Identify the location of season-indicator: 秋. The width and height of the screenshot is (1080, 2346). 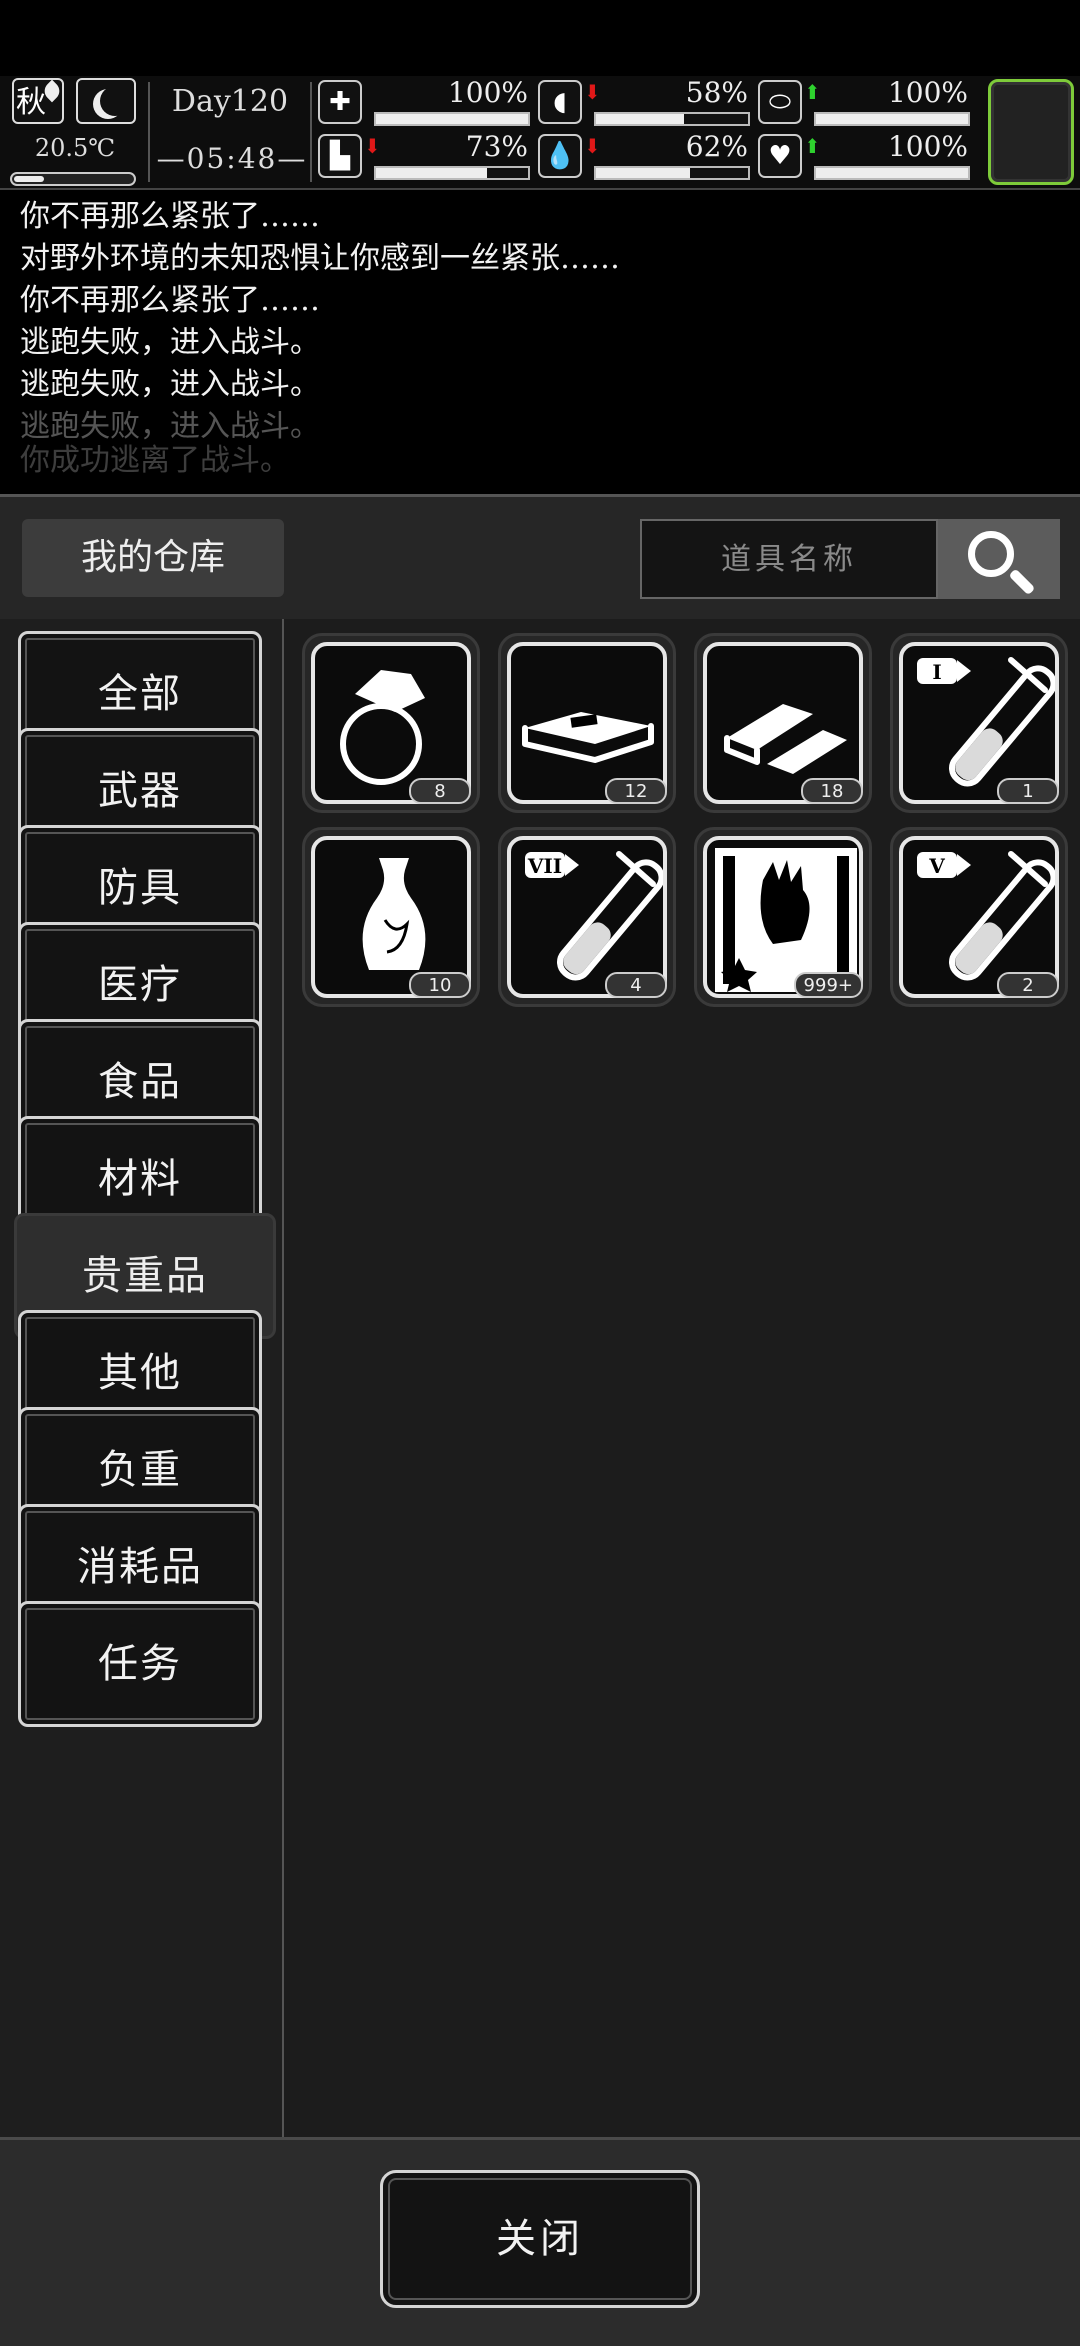
(38, 101).